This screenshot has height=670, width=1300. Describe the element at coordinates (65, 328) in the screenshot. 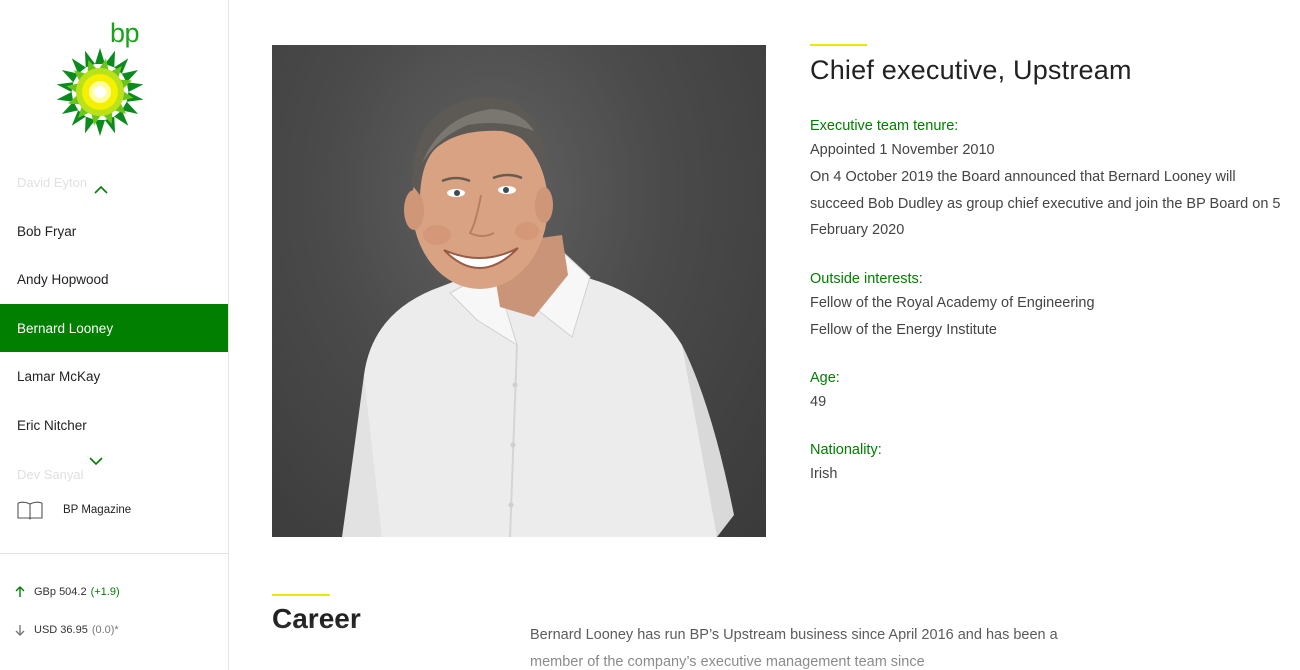

I see `sidebar-item-label: Bernard Looney` at that location.